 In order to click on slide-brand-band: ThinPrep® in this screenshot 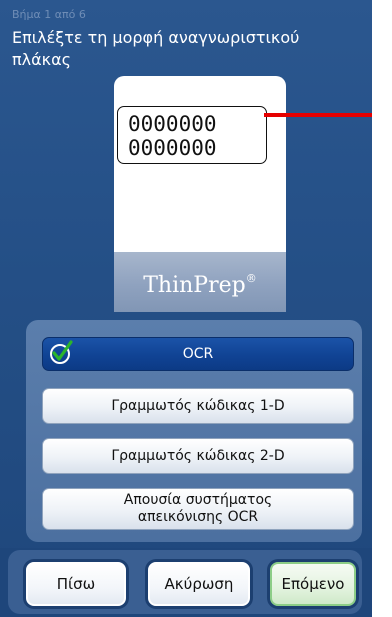, I will do `click(200, 282)`.